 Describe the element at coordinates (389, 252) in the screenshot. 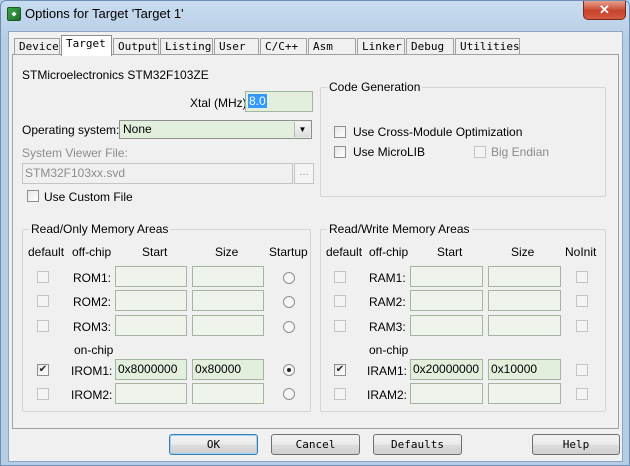

I see `ram-header-offchip: off-chip` at that location.